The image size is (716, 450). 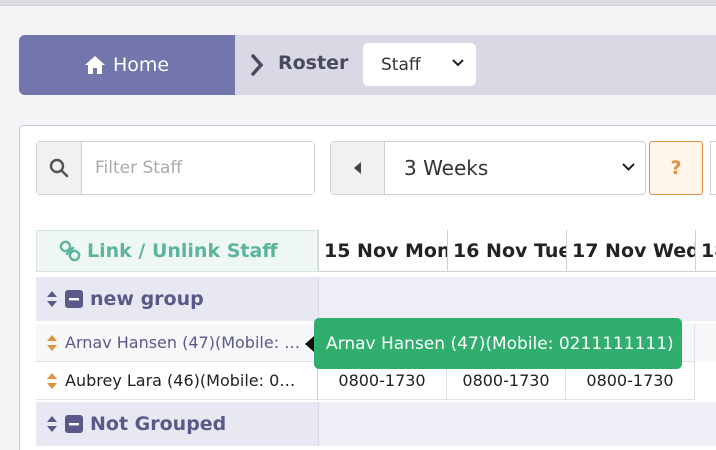 What do you see at coordinates (182, 251) in the screenshot?
I see `link-unlink-label: Link / Unlink Staff` at bounding box center [182, 251].